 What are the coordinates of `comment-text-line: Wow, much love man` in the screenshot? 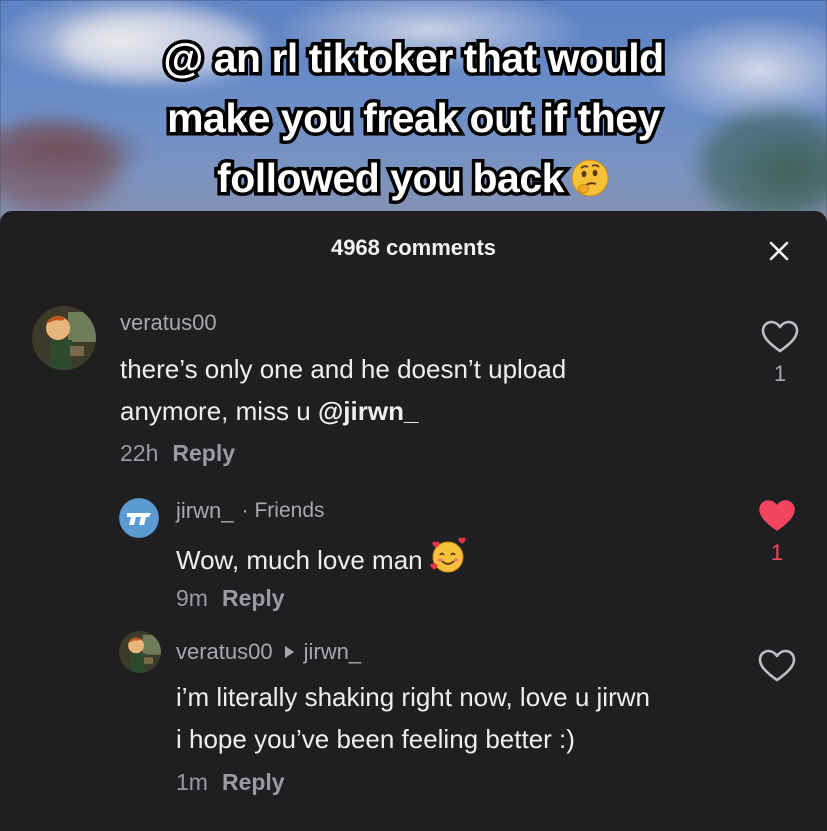 It's located at (299, 560).